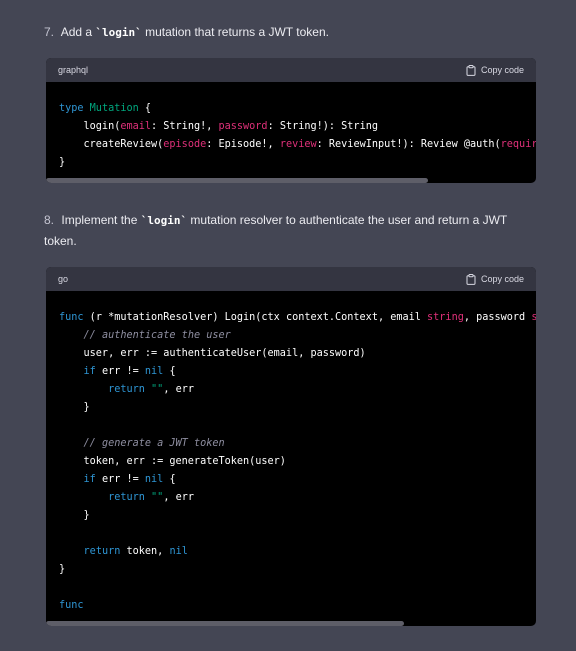 This screenshot has height=651, width=576. I want to click on code-token: // authenticate the user, so click(157, 335).